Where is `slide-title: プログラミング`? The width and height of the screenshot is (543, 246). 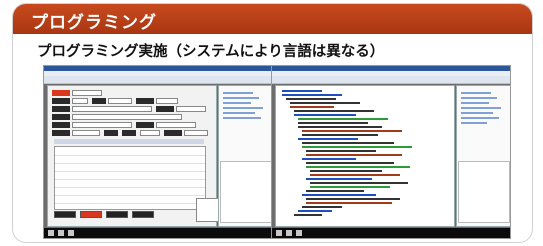
slide-title: プログラミング is located at coordinates (94, 23).